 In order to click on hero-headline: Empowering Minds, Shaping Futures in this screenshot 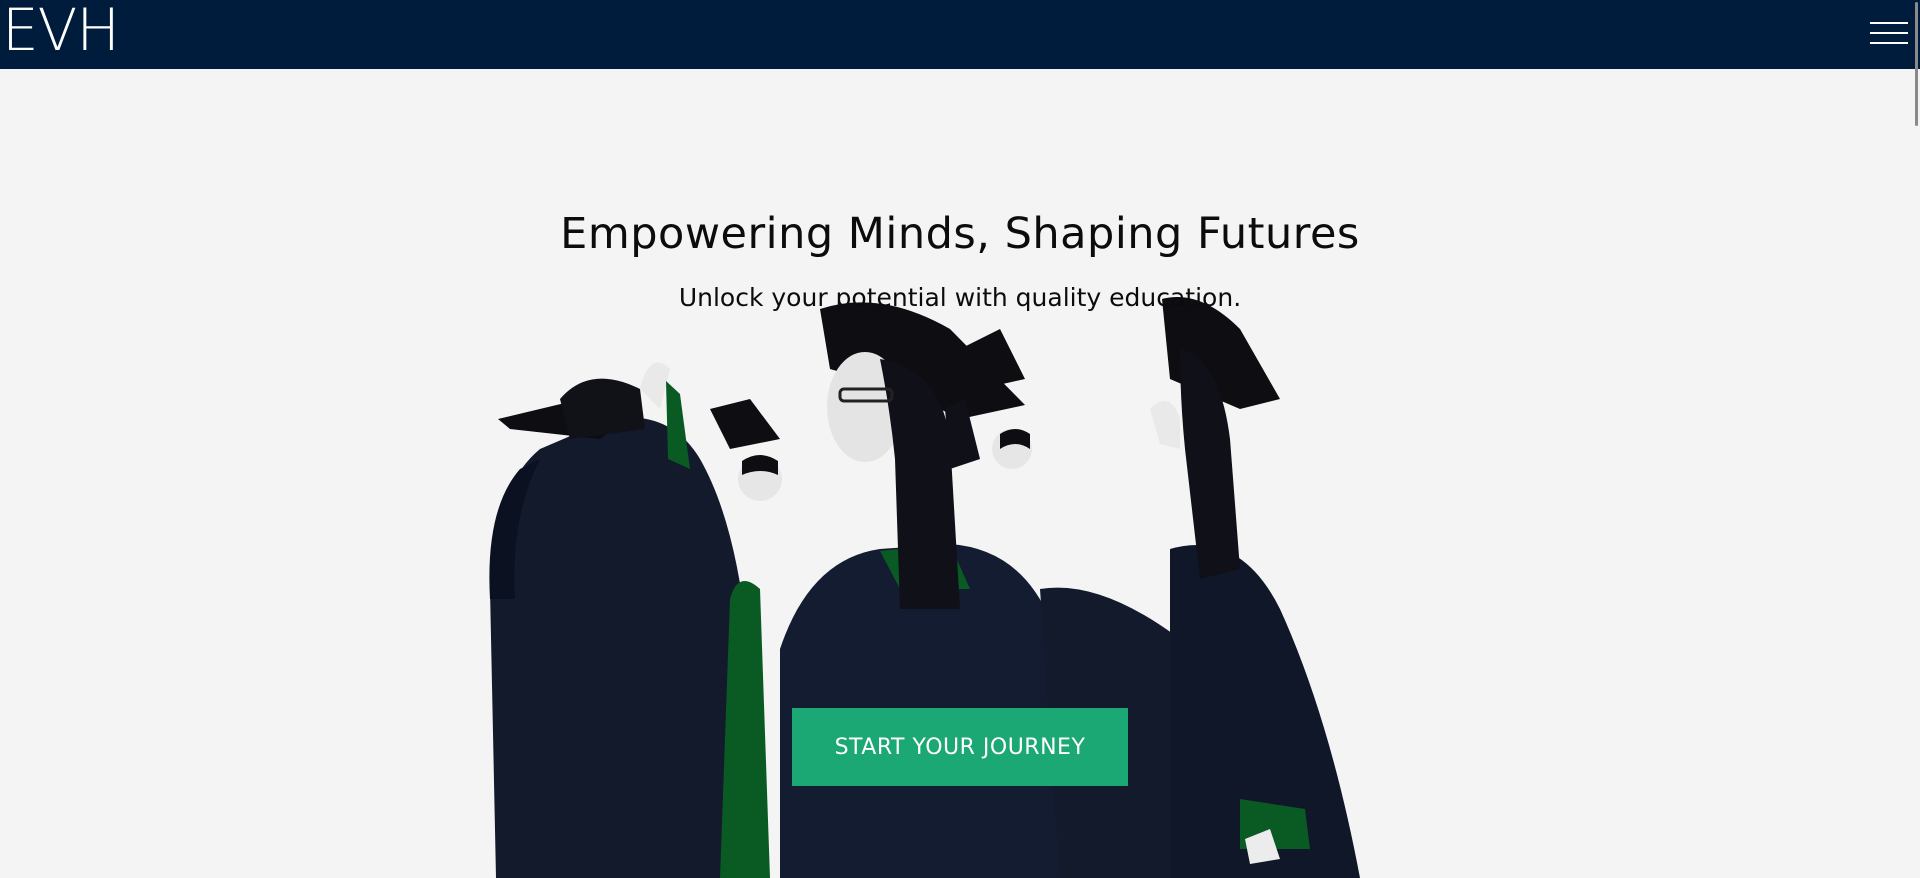, I will do `click(960, 234)`.